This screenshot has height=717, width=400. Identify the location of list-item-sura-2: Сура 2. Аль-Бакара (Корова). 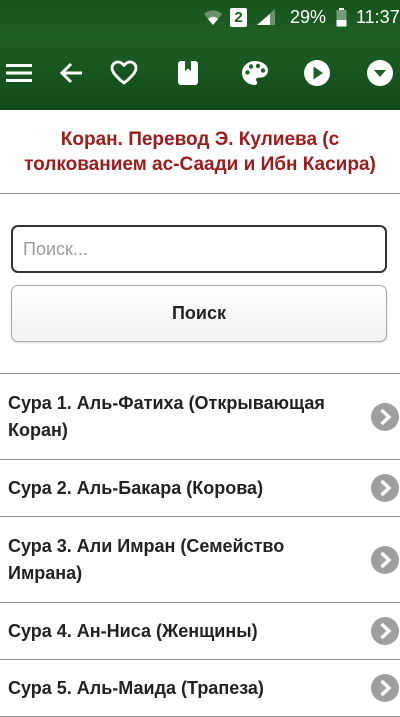
(200, 488).